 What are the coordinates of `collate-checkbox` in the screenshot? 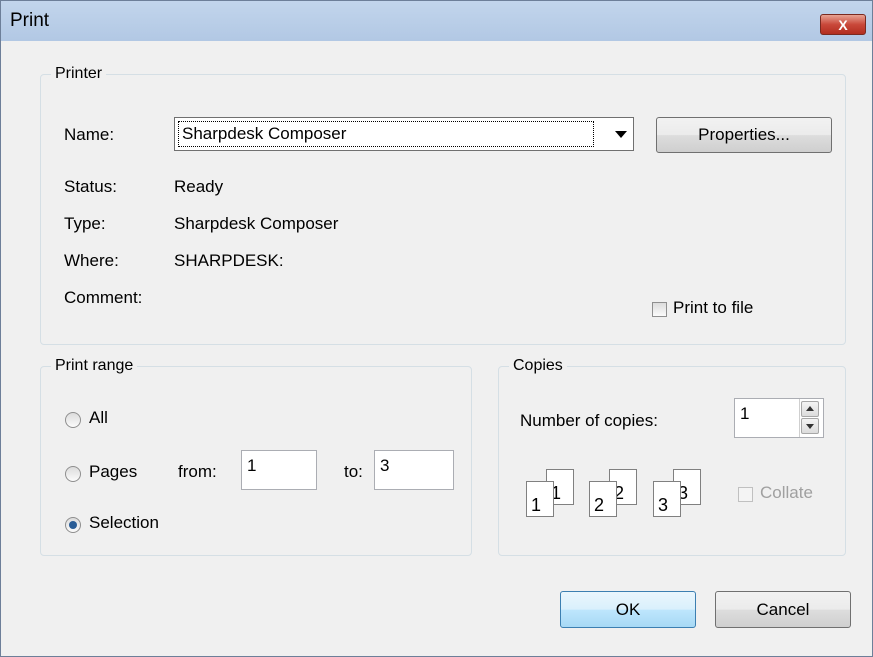 It's located at (745, 494).